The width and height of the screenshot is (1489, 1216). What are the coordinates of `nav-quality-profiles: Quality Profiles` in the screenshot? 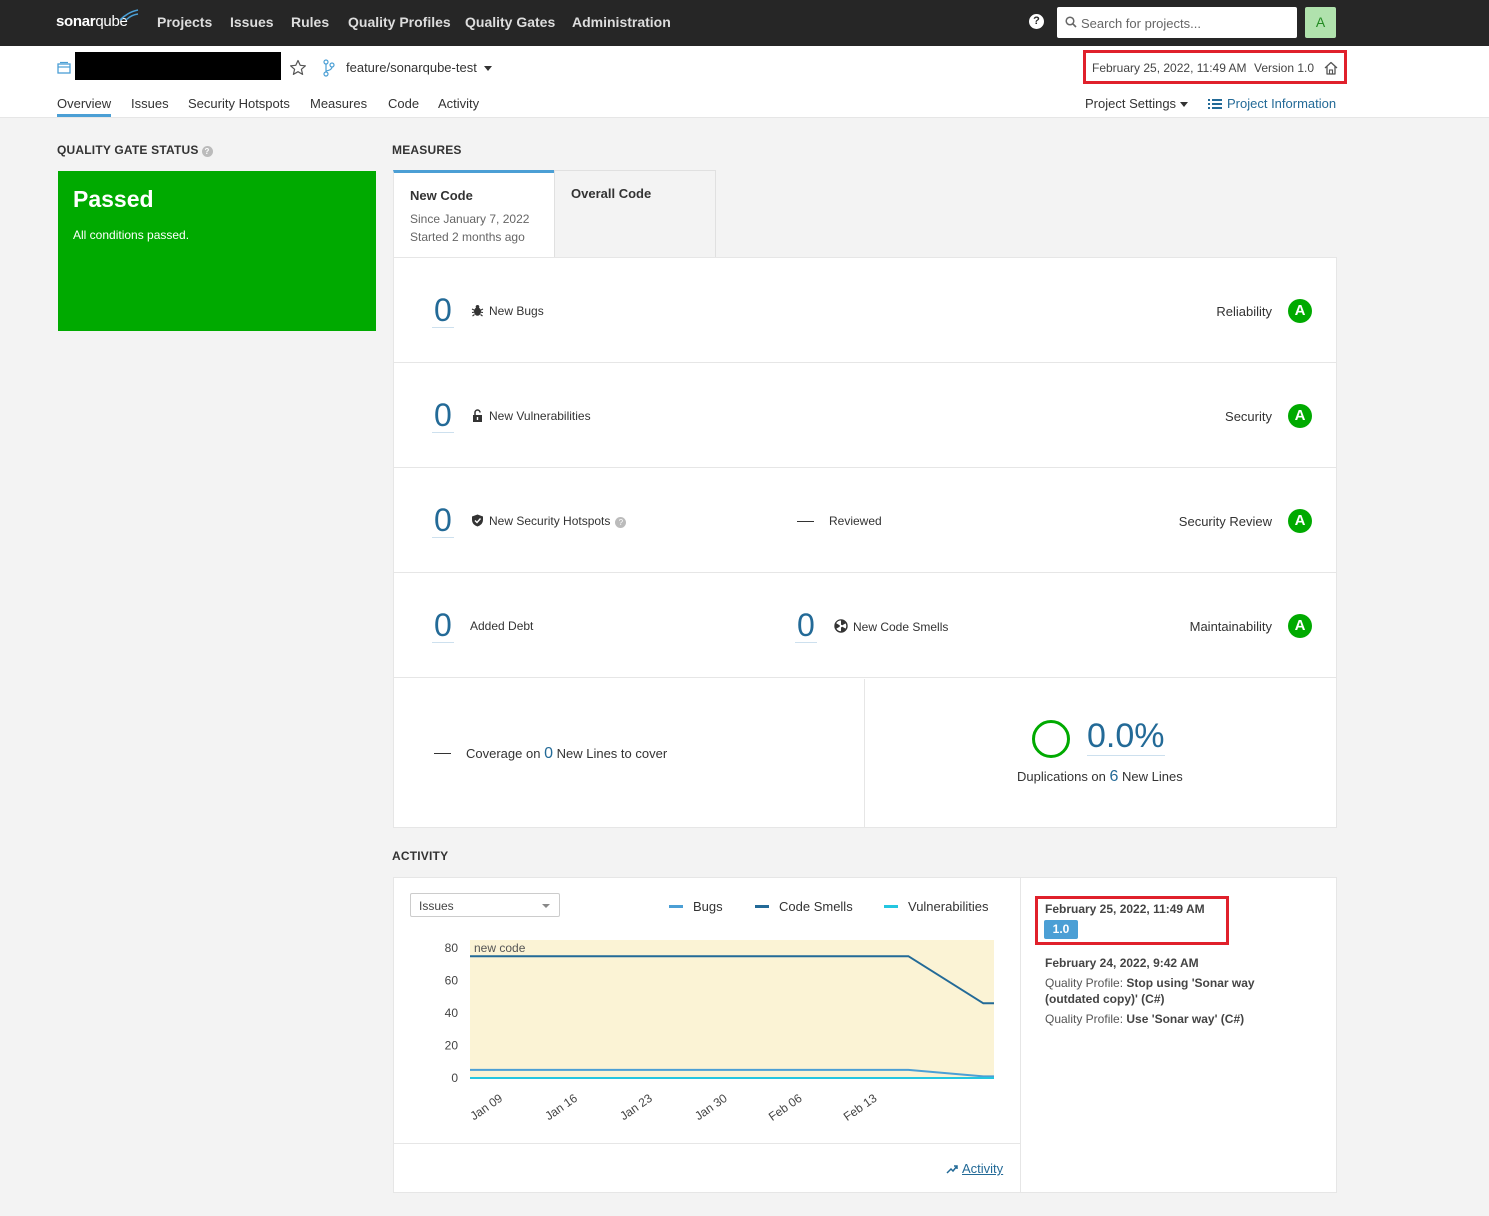 It's located at (399, 22).